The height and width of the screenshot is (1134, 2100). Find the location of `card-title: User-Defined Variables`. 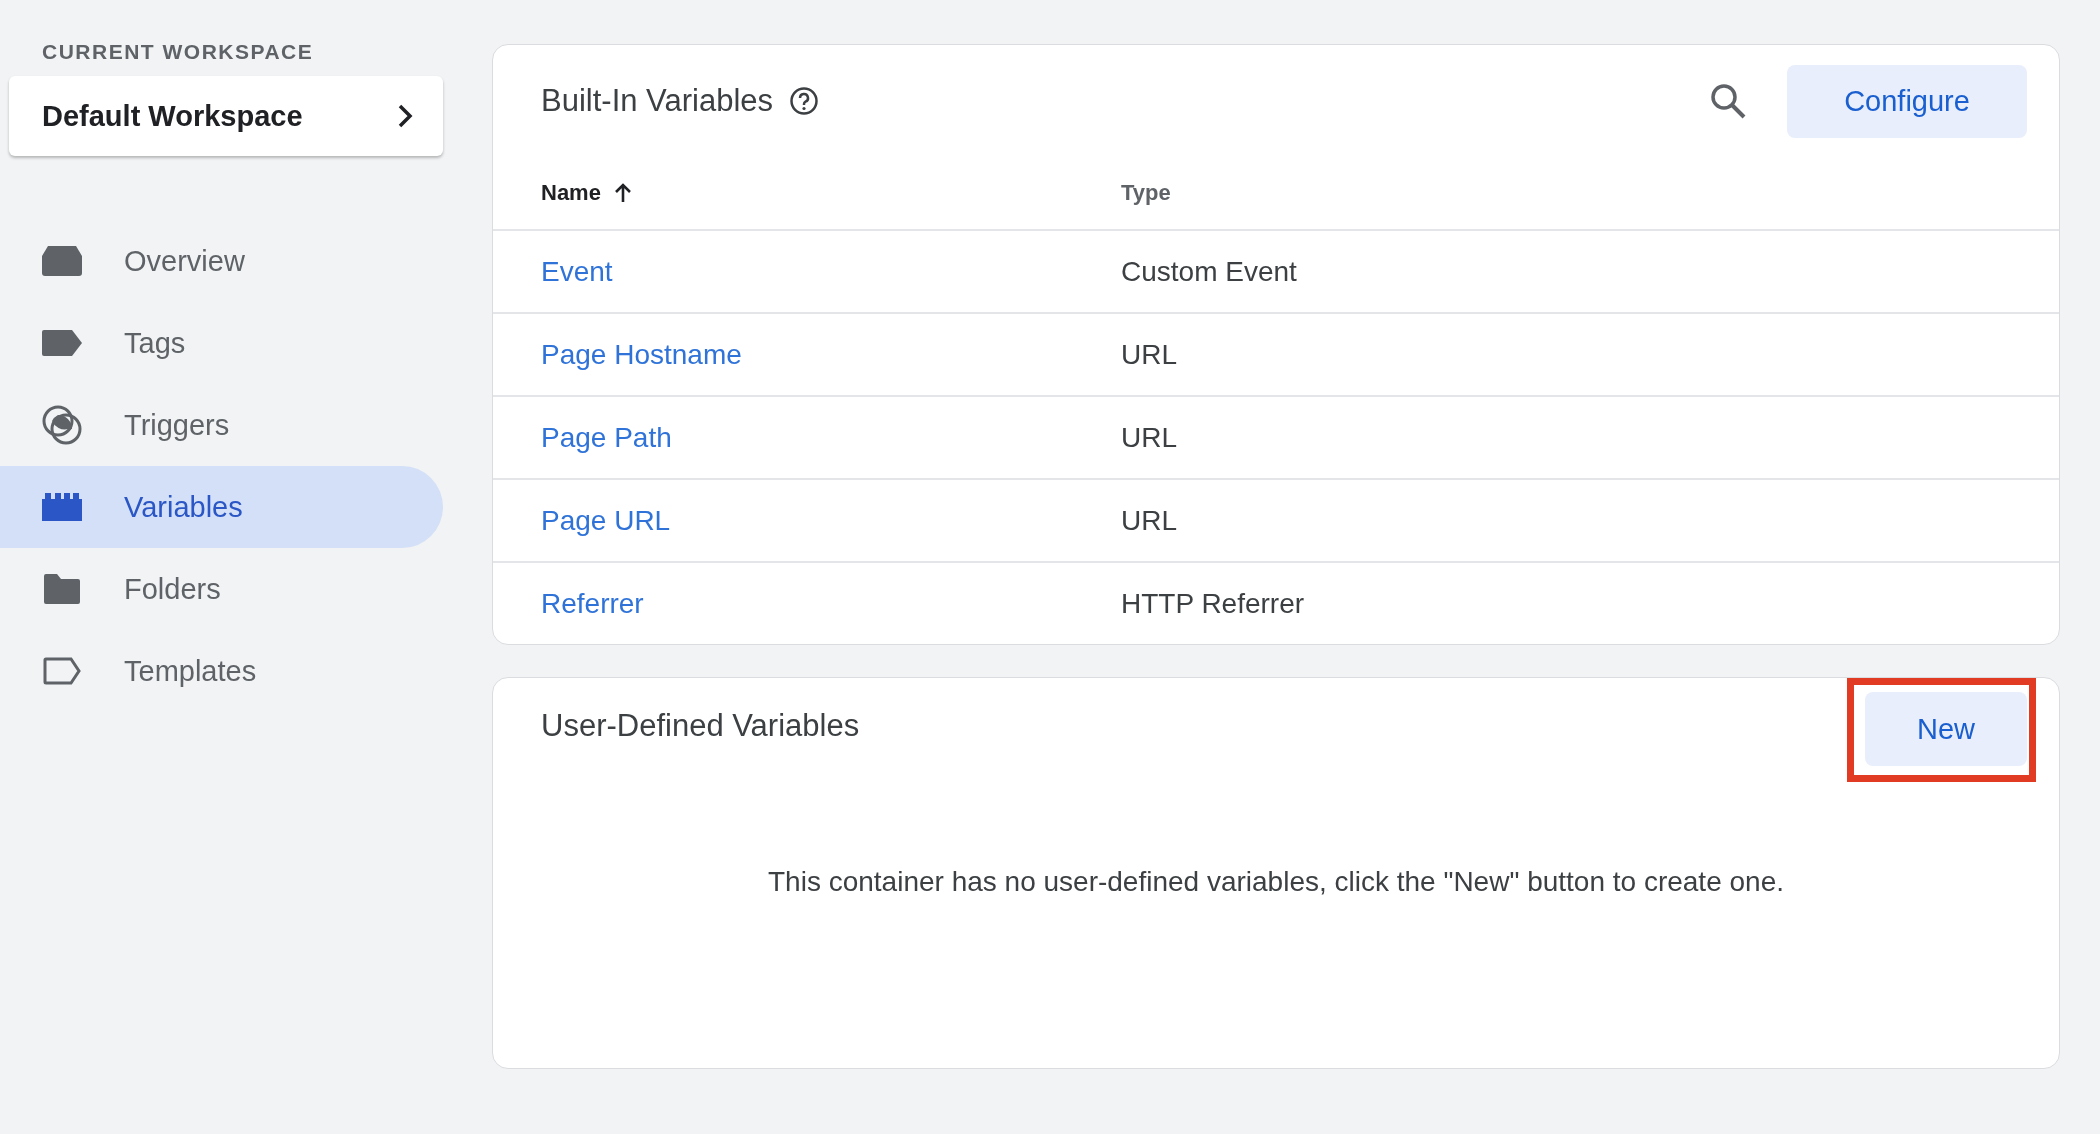

card-title: User-Defined Variables is located at coordinates (700, 726).